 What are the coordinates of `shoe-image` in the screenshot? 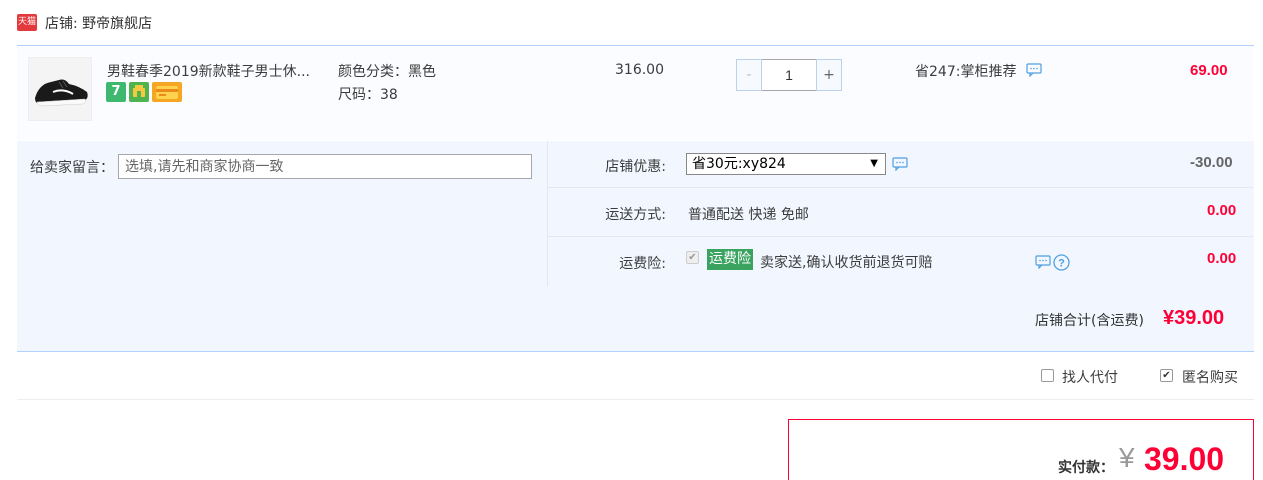 It's located at (60, 89).